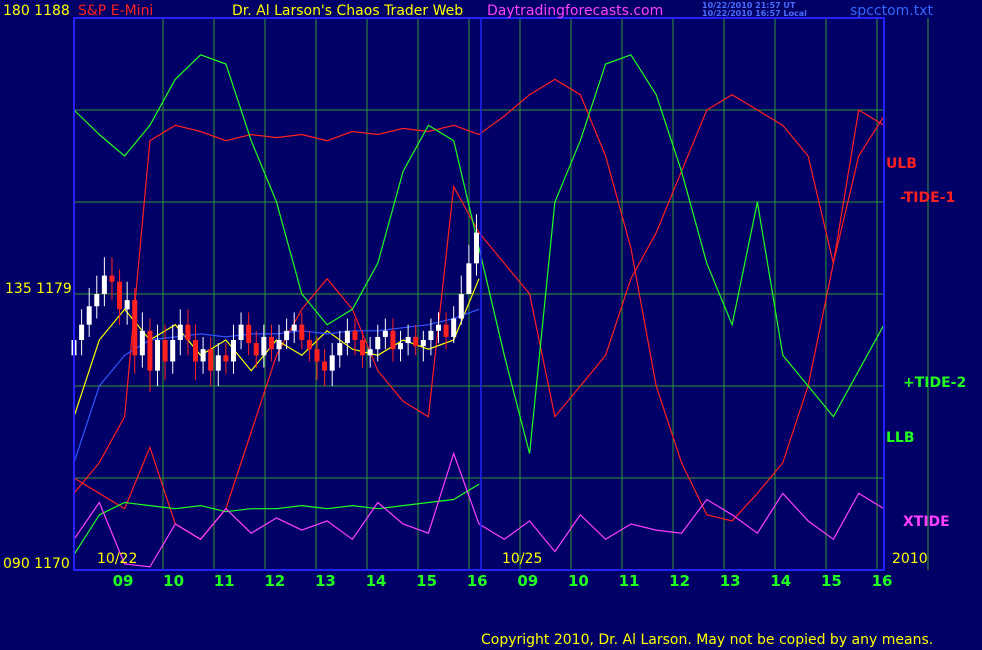  What do you see at coordinates (348, 11) in the screenshot?
I see `chart-title: Dr. Al Larson's Chaos Trader Web` at bounding box center [348, 11].